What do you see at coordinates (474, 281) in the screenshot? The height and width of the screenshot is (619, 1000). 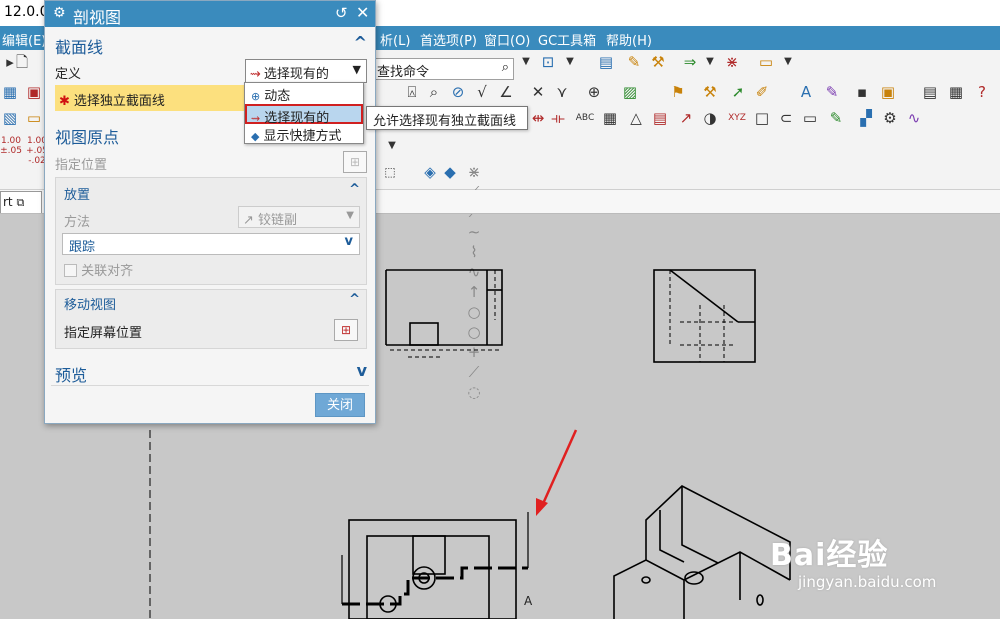 I see `curve-filter-icon: ⋇ ⟋ ⟋ ∼ ⌇ ∿ ↑ ○ ○ + ⟋ ◌` at bounding box center [474, 281].